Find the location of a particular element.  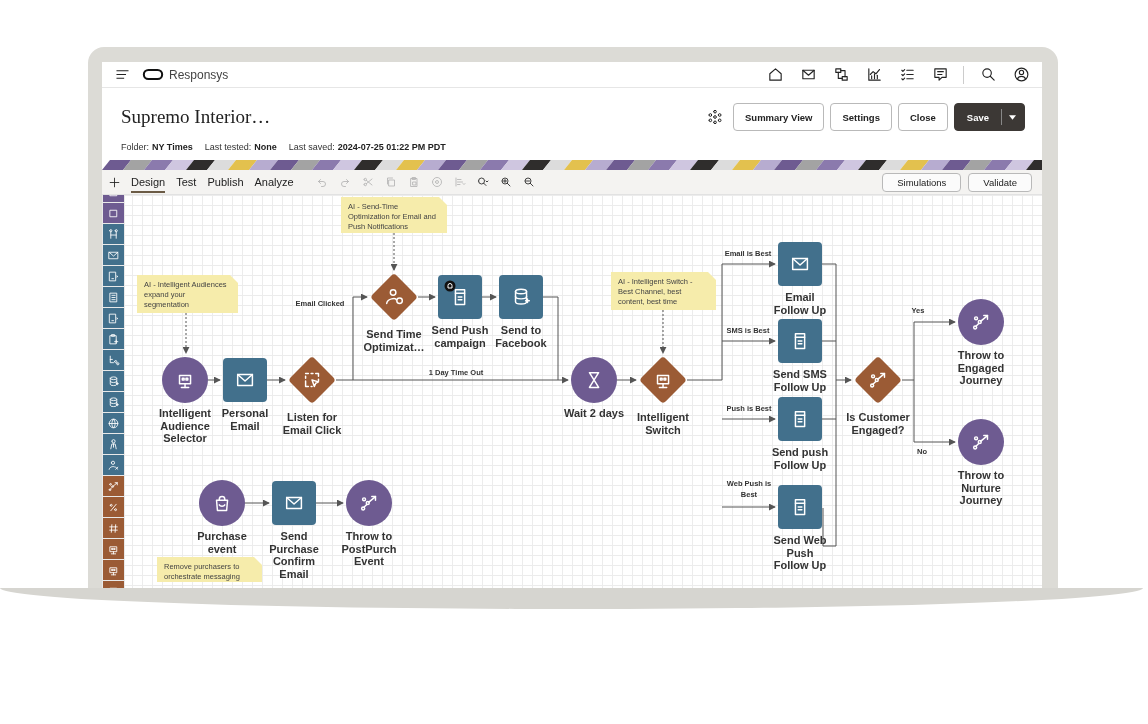

meta-label: Folder: is located at coordinates (135, 147).